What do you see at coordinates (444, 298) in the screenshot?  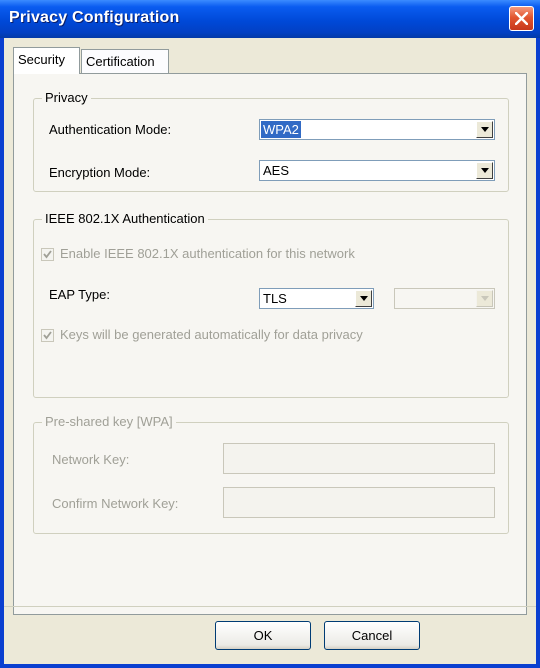 I see `eap-subtype-select` at bounding box center [444, 298].